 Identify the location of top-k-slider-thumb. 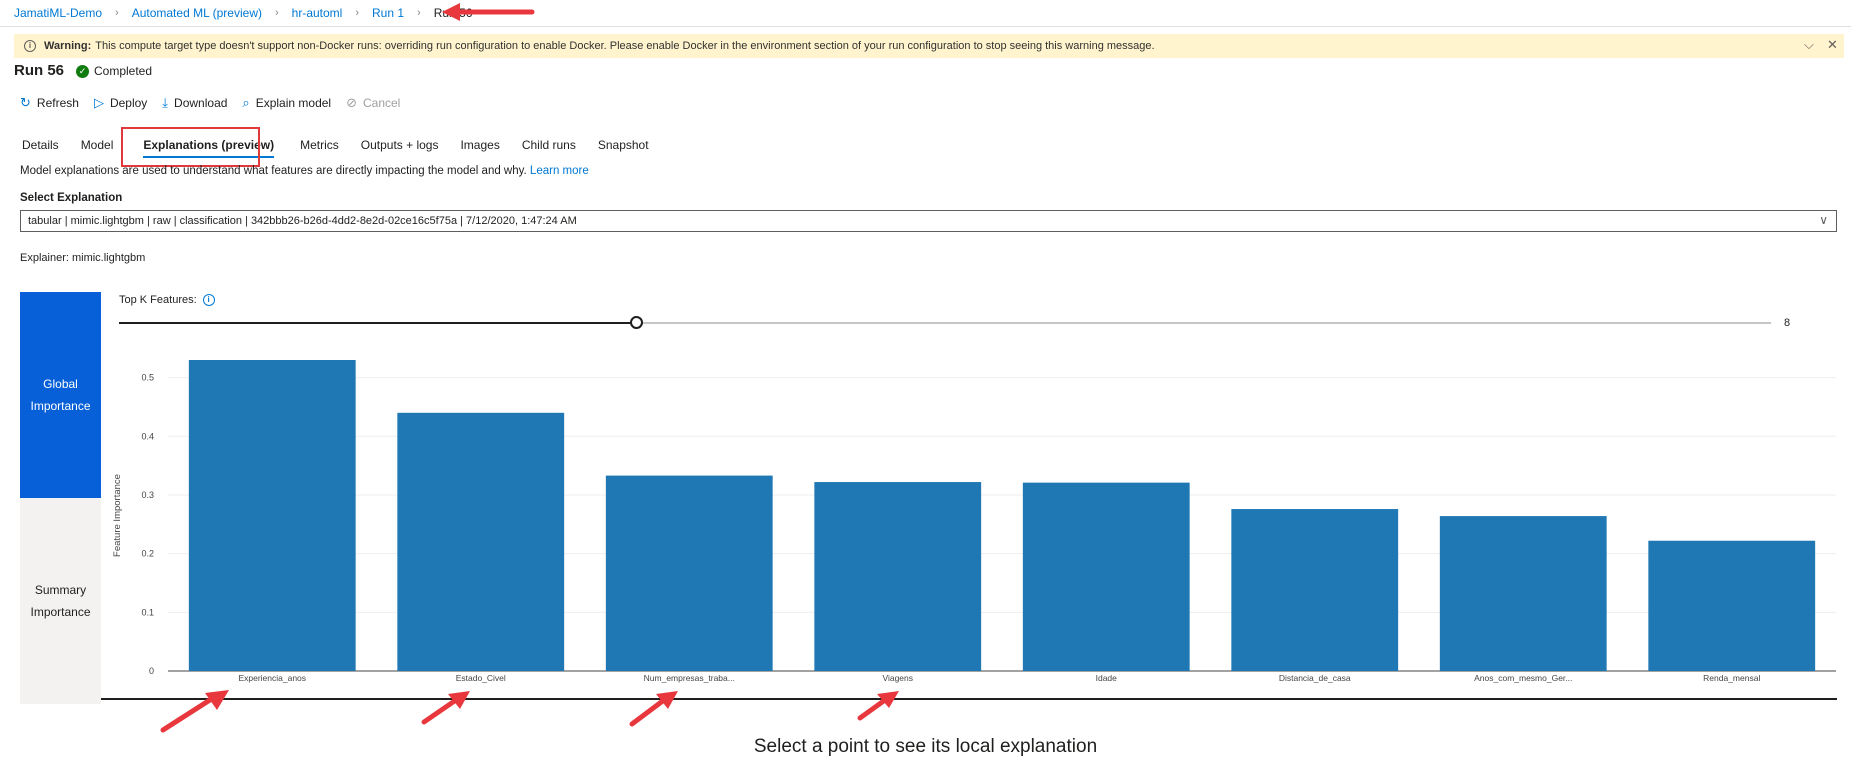
(637, 322).